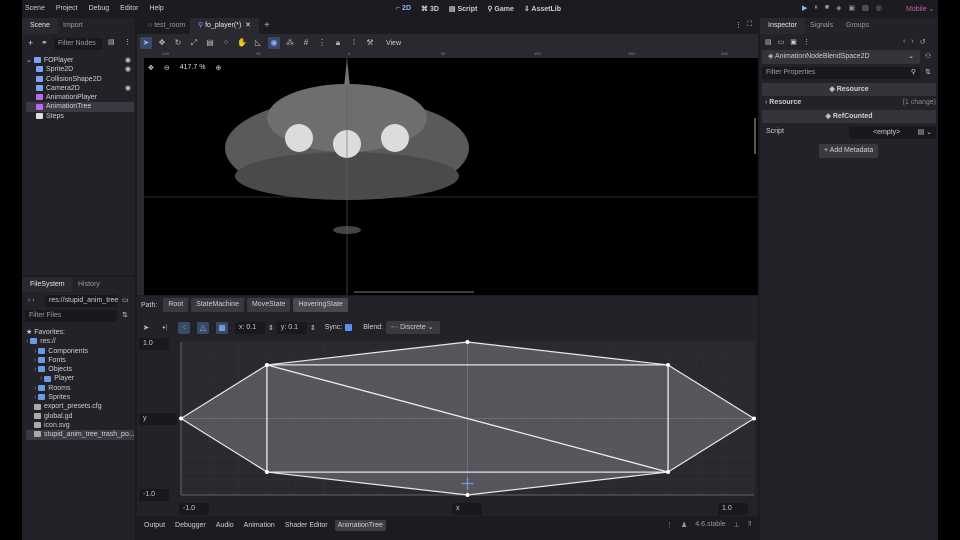 Image resolution: width=960 pixels, height=540 pixels. What do you see at coordinates (30, 60) in the screenshot?
I see `expand-arrow-icon: ⌄` at bounding box center [30, 60].